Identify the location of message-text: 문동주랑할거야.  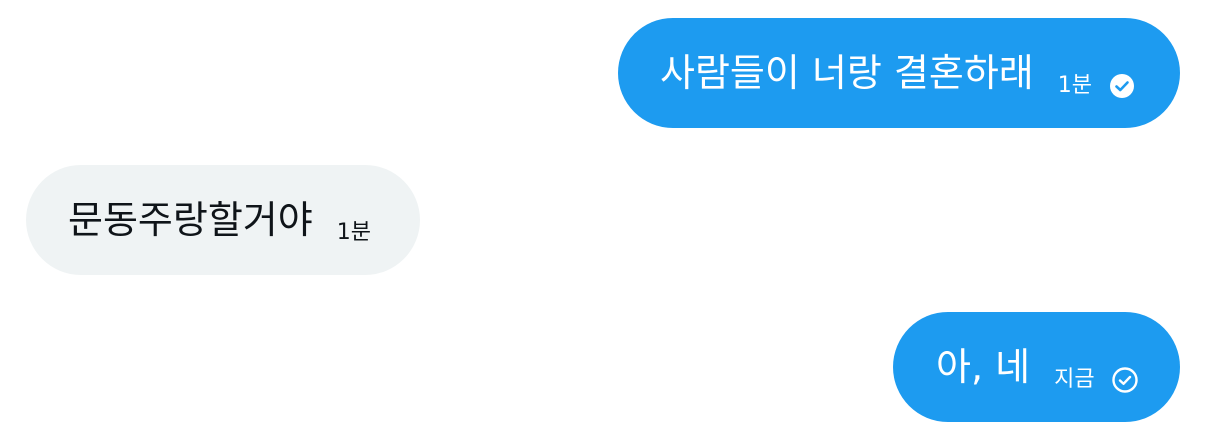
(190, 220).